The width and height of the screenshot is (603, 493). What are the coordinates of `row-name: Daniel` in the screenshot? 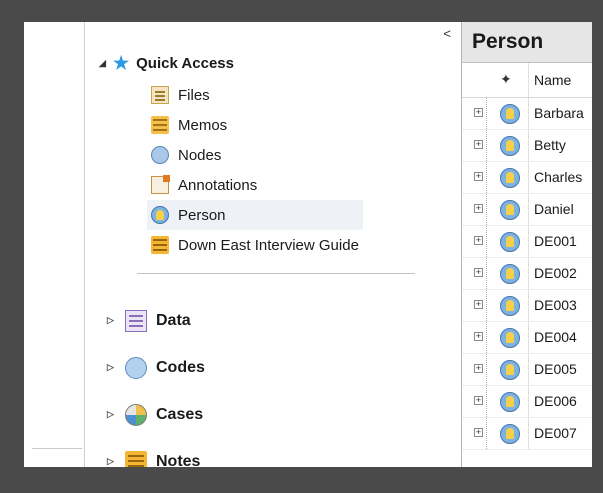 It's located at (554, 209).